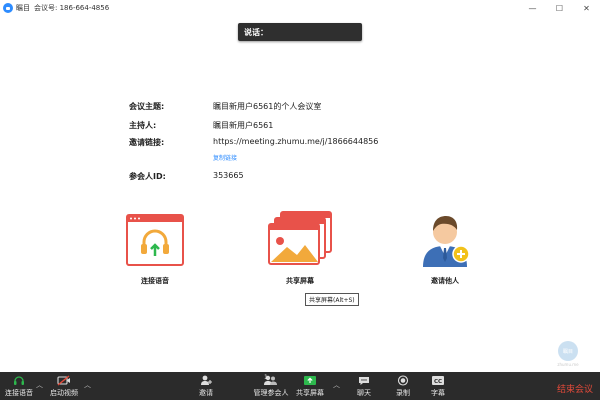  I want to click on invite-button: 邀请, so click(206, 386).